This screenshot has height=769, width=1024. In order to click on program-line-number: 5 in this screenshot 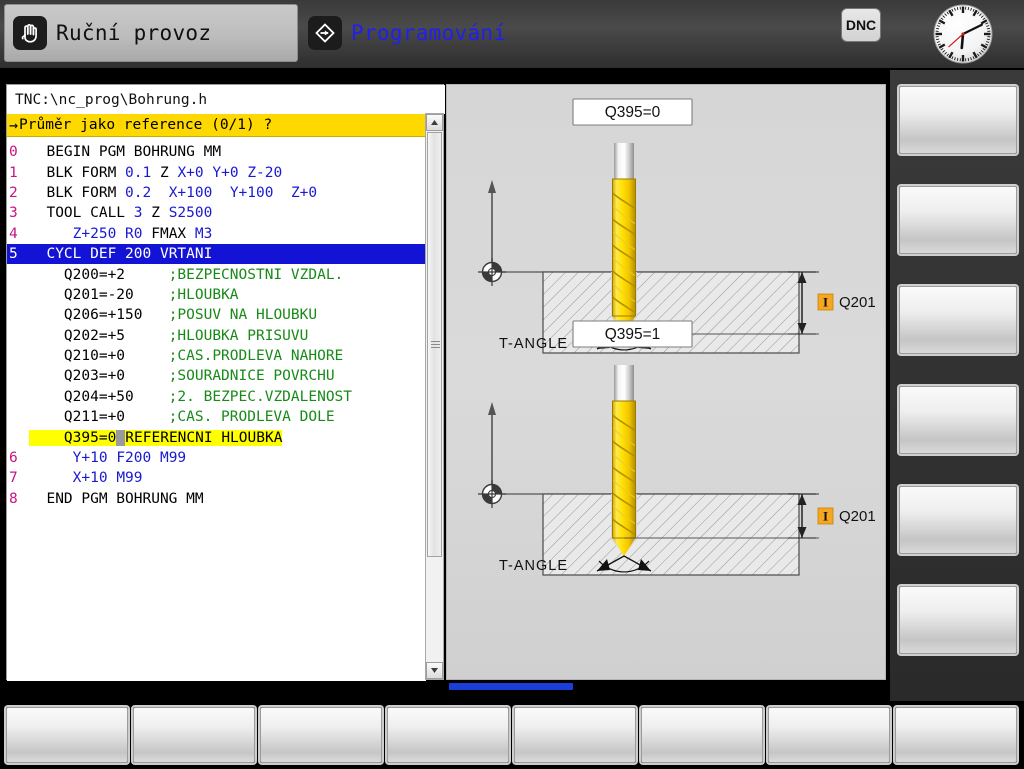, I will do `click(13, 254)`.